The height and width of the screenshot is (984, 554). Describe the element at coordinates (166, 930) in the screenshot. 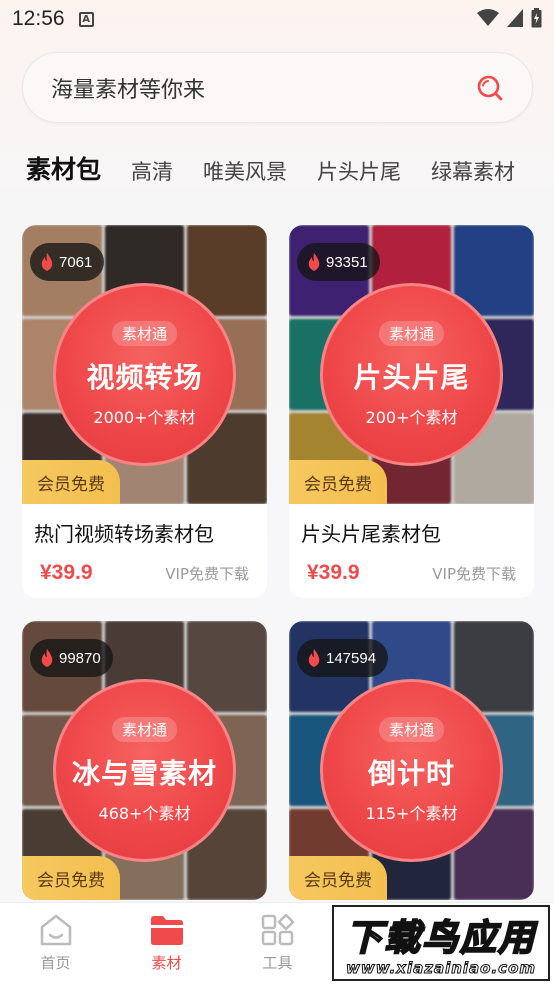

I see `folder-icon` at that location.